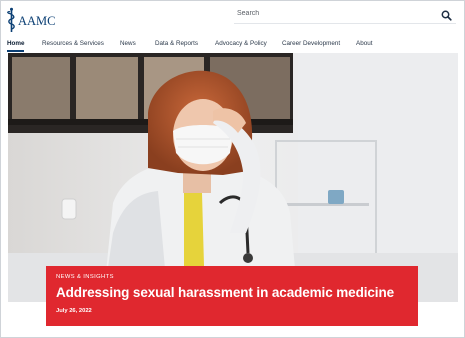  What do you see at coordinates (364, 43) in the screenshot?
I see `nav-item-about: About` at bounding box center [364, 43].